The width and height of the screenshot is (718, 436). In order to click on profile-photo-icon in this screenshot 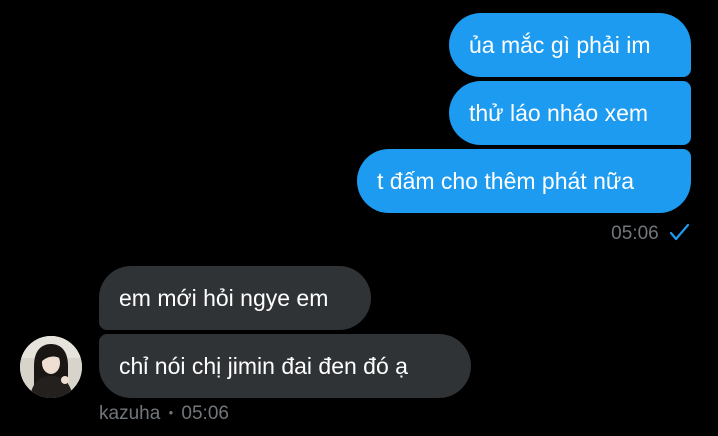, I will do `click(51, 367)`.